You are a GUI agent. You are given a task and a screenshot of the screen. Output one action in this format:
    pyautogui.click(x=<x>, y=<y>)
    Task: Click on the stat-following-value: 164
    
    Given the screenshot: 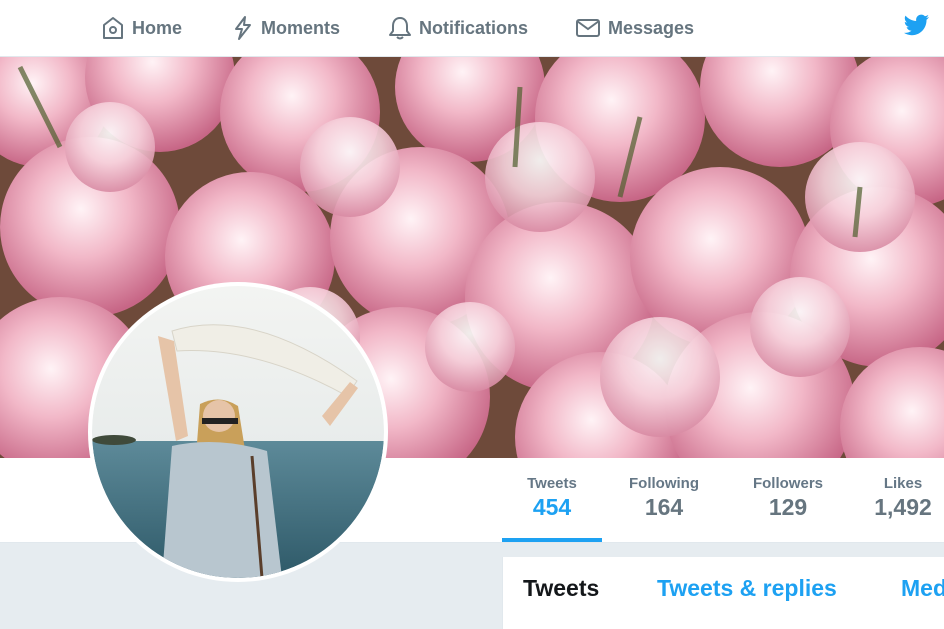 What is the action you would take?
    pyautogui.click(x=664, y=507)
    